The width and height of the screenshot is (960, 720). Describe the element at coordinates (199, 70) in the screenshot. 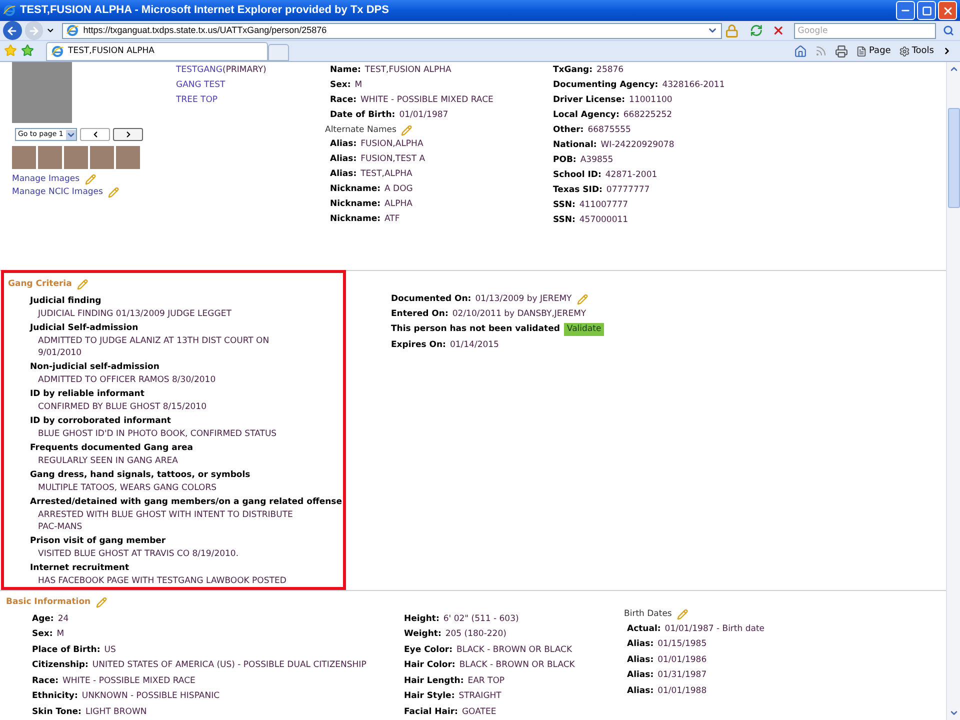

I see `gang-link: TESTGANG` at that location.